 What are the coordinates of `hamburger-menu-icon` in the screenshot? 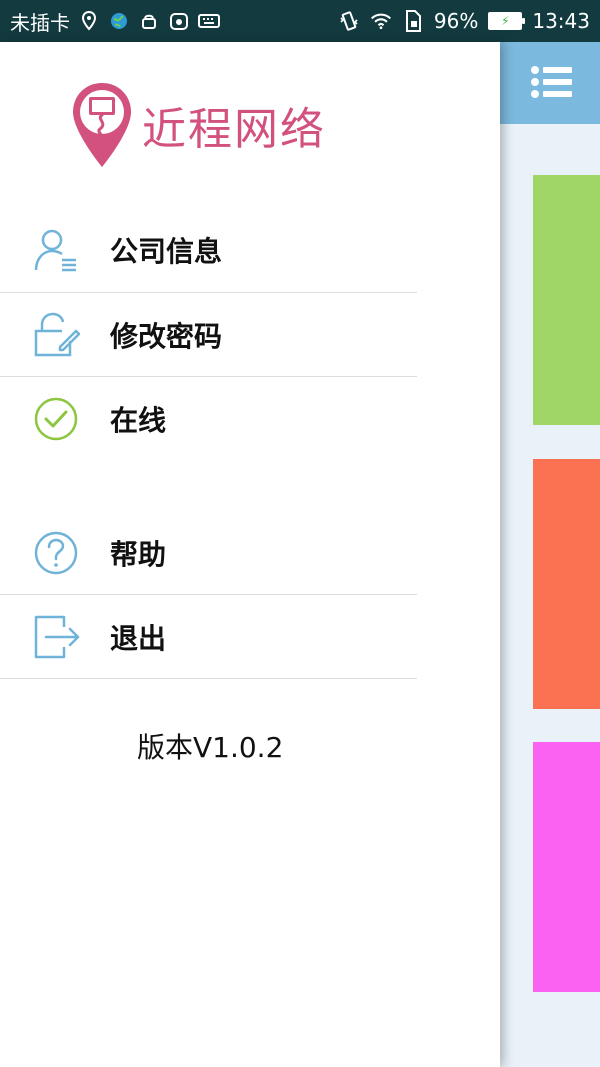 It's located at (552, 82).